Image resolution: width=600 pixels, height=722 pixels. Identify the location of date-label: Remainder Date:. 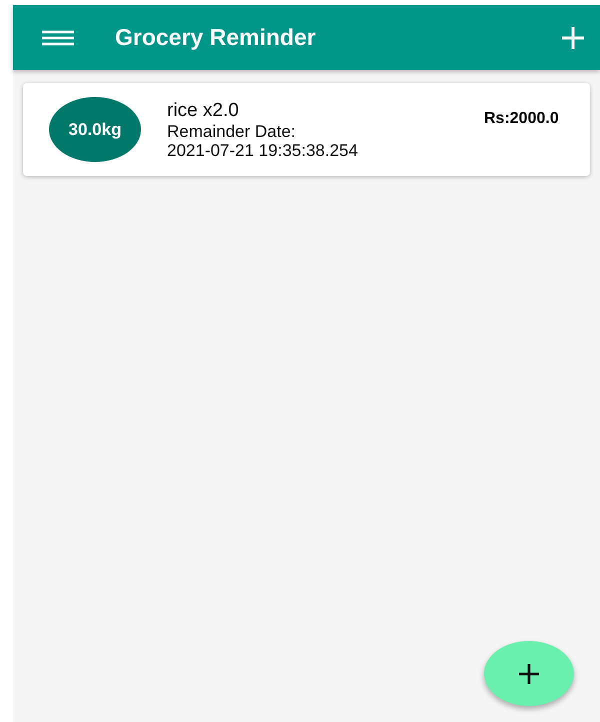
(232, 131).